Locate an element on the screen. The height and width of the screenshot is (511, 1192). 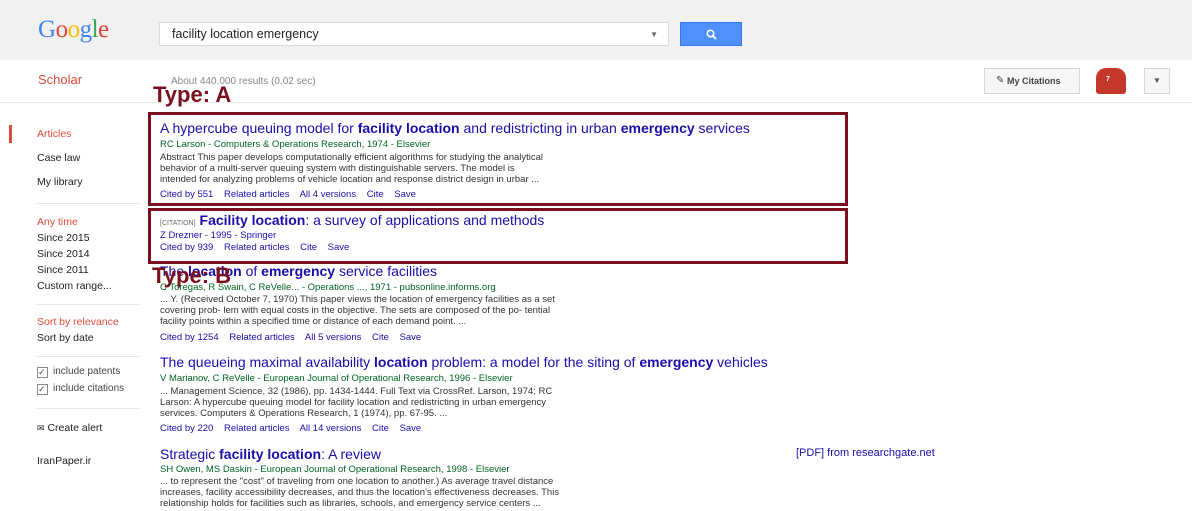
pencil-icon: ✎ is located at coordinates (1000, 80).